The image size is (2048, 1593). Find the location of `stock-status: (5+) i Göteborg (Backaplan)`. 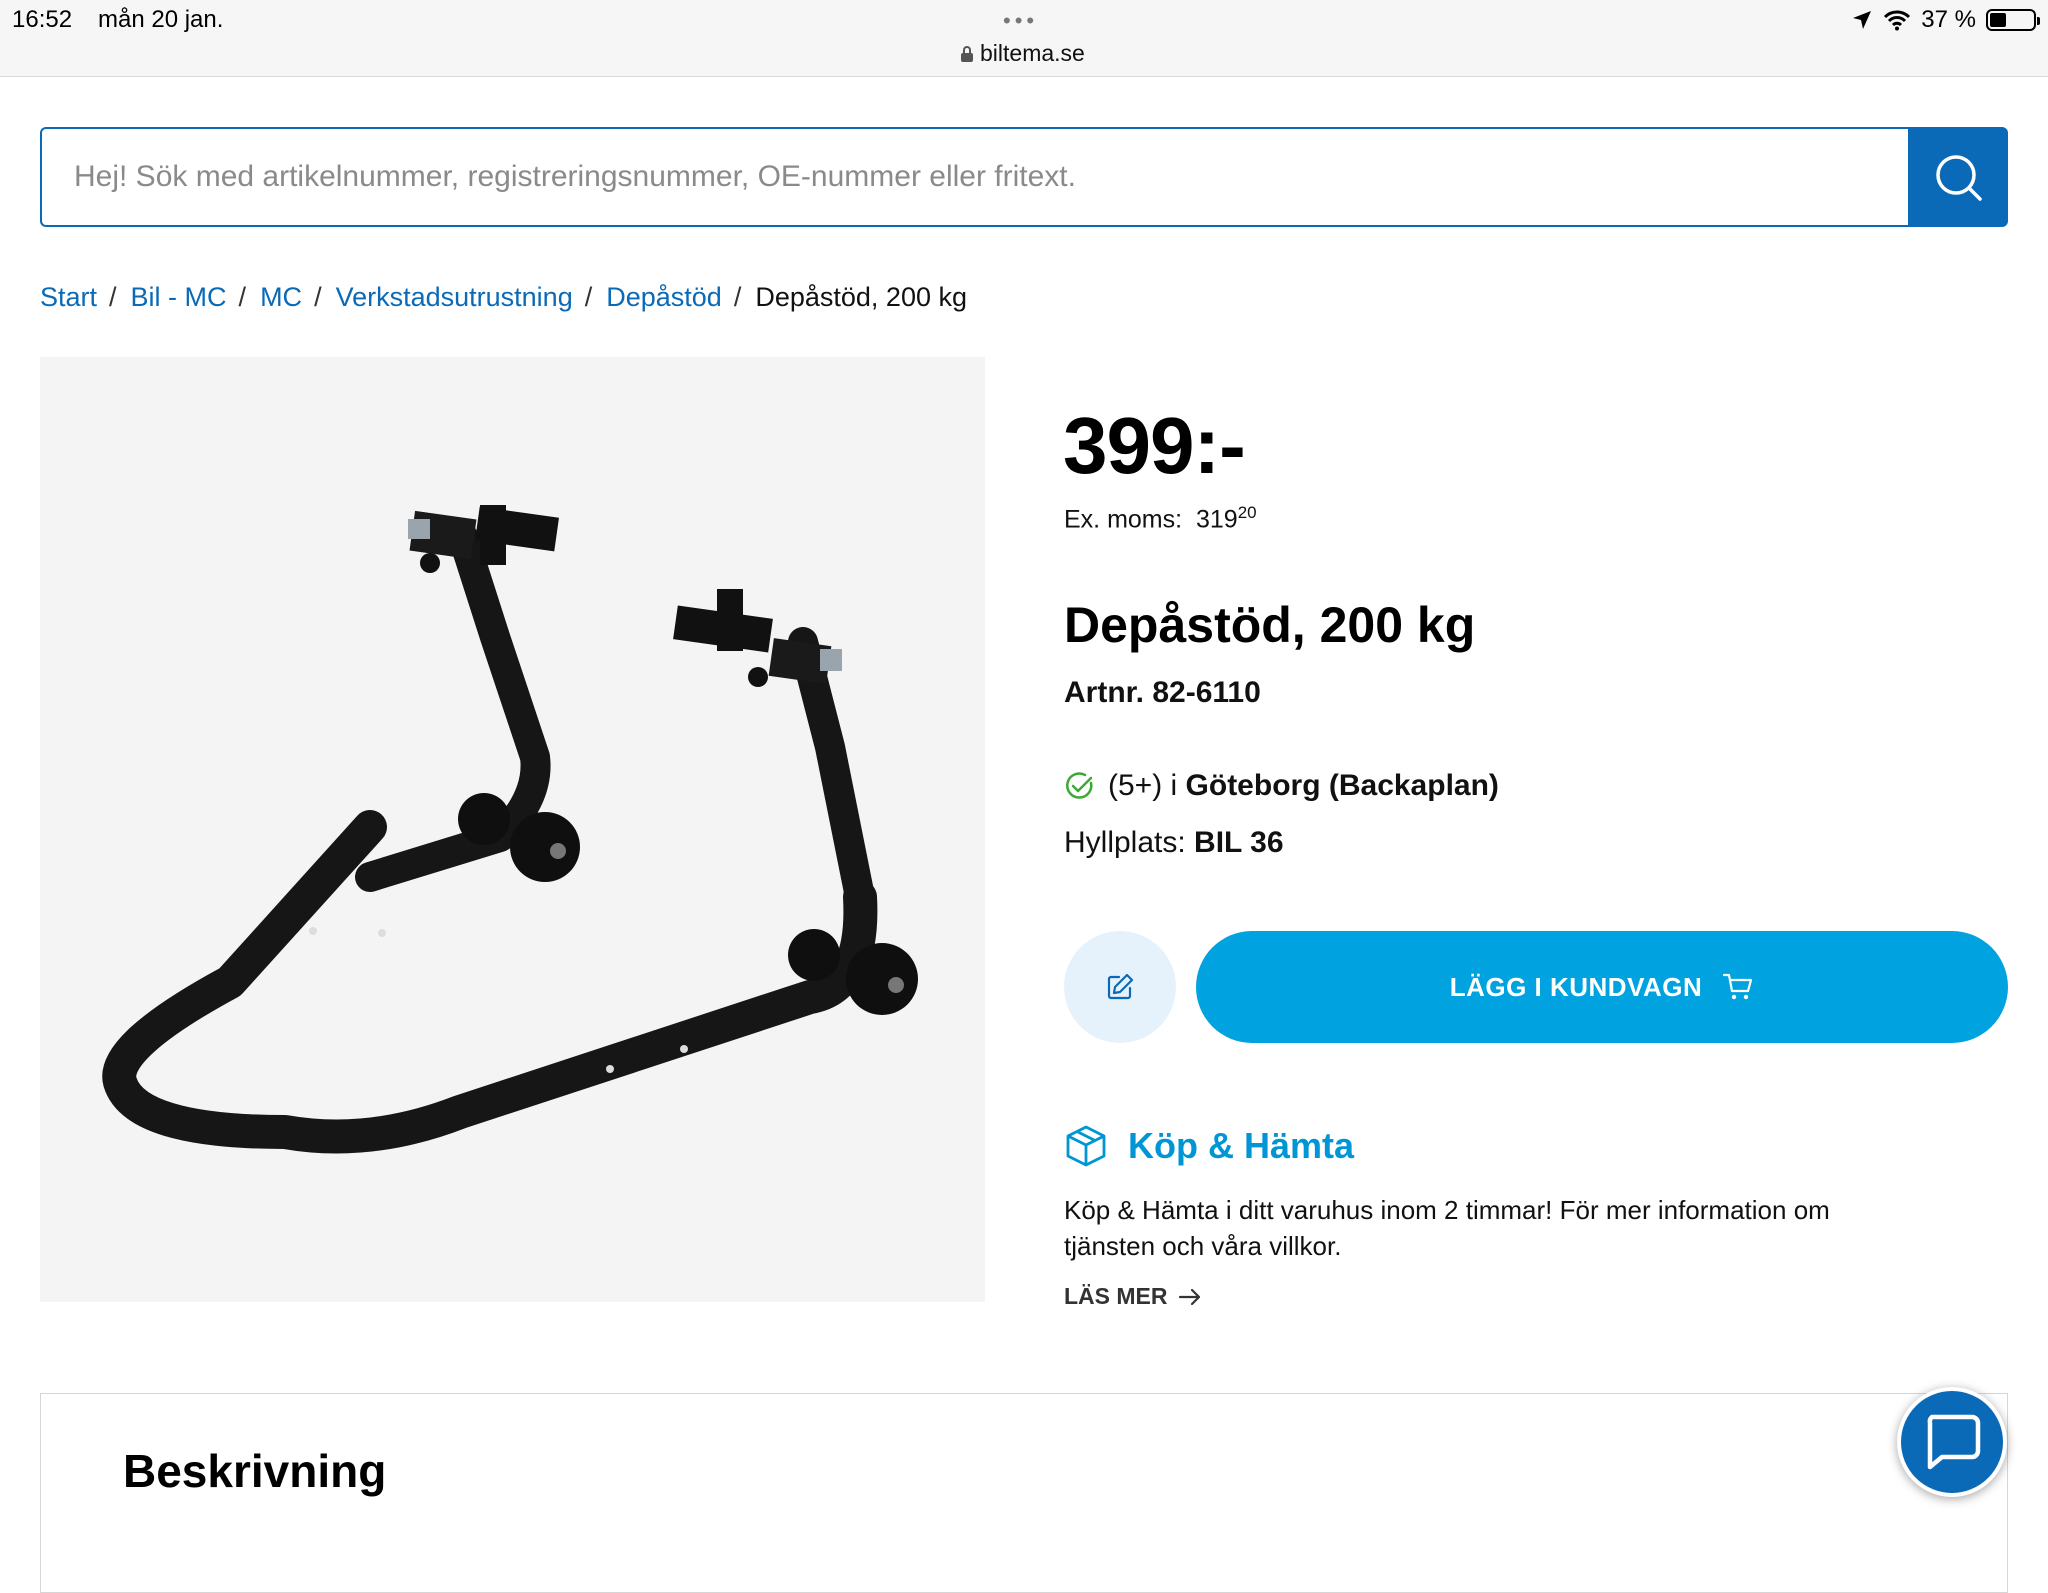

stock-status: (5+) i Göteborg (Backaplan) is located at coordinates (1281, 786).